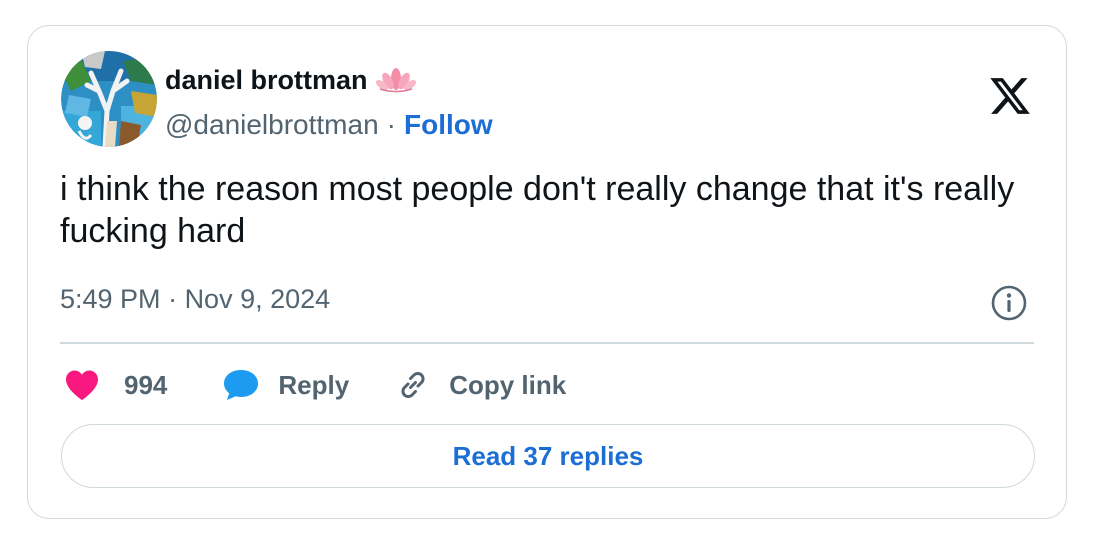 The image size is (1100, 554). What do you see at coordinates (266, 80) in the screenshot?
I see `author-name: daniel brottman` at bounding box center [266, 80].